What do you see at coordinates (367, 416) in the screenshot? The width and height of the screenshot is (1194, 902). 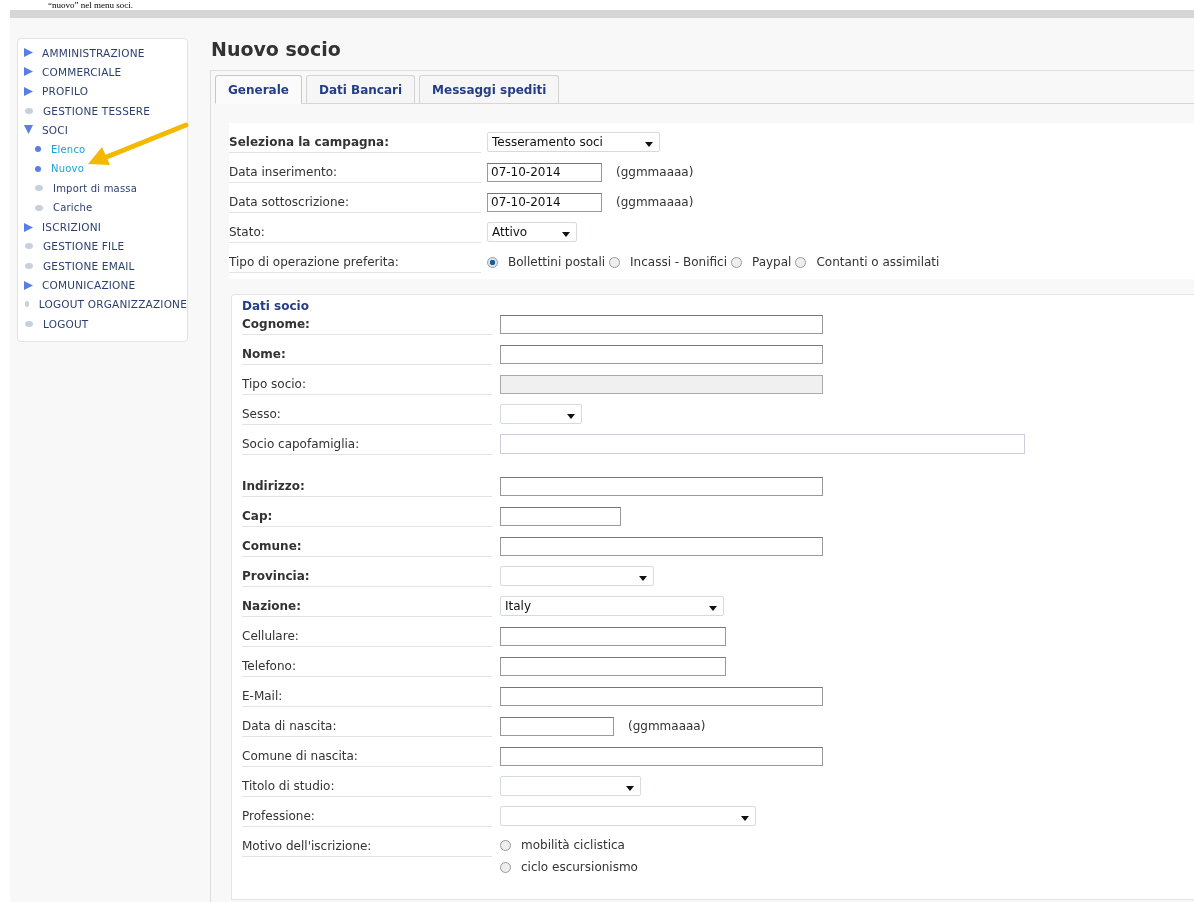 I see `field-label: Sesso:` at bounding box center [367, 416].